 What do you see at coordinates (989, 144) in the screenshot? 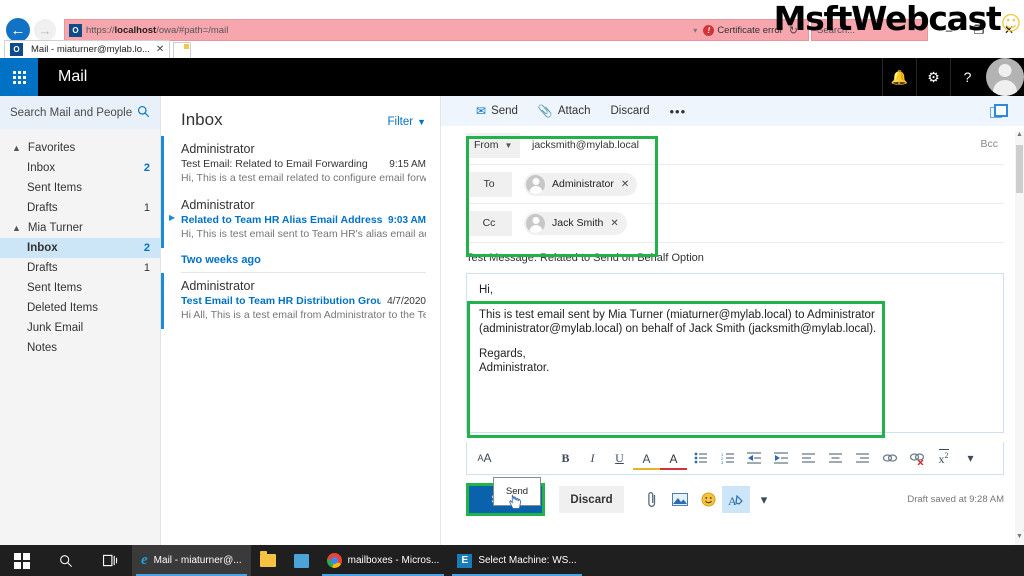
I see `bcc-button: Bcc` at bounding box center [989, 144].